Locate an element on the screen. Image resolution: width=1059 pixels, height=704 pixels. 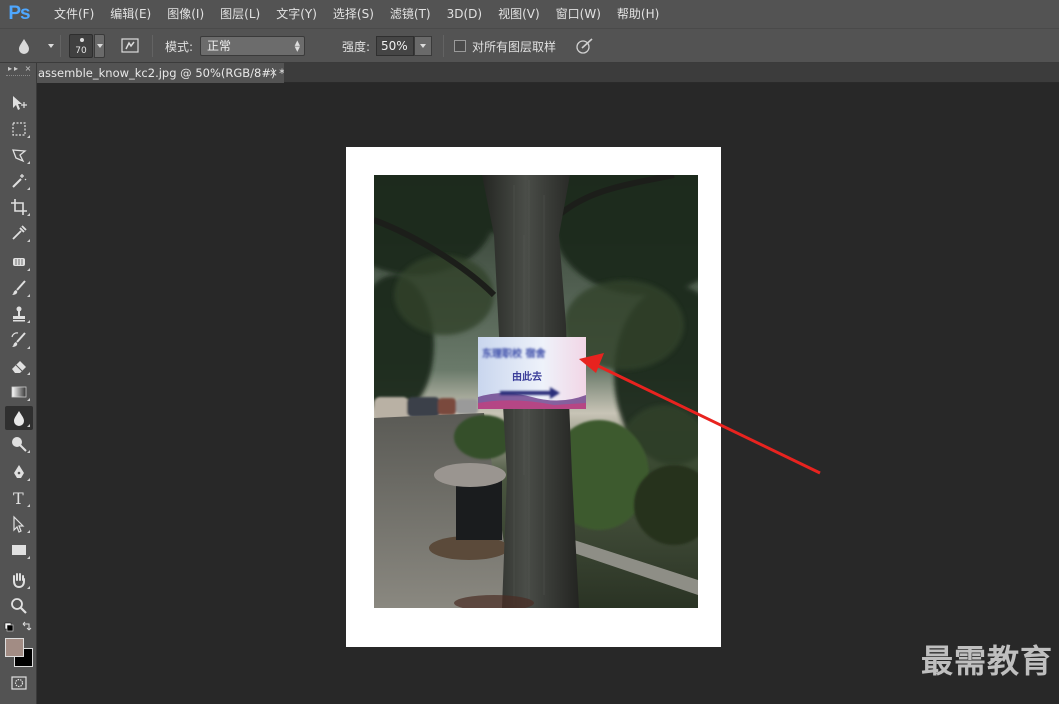
brush-size-preview: 70 is located at coordinates (81, 46).